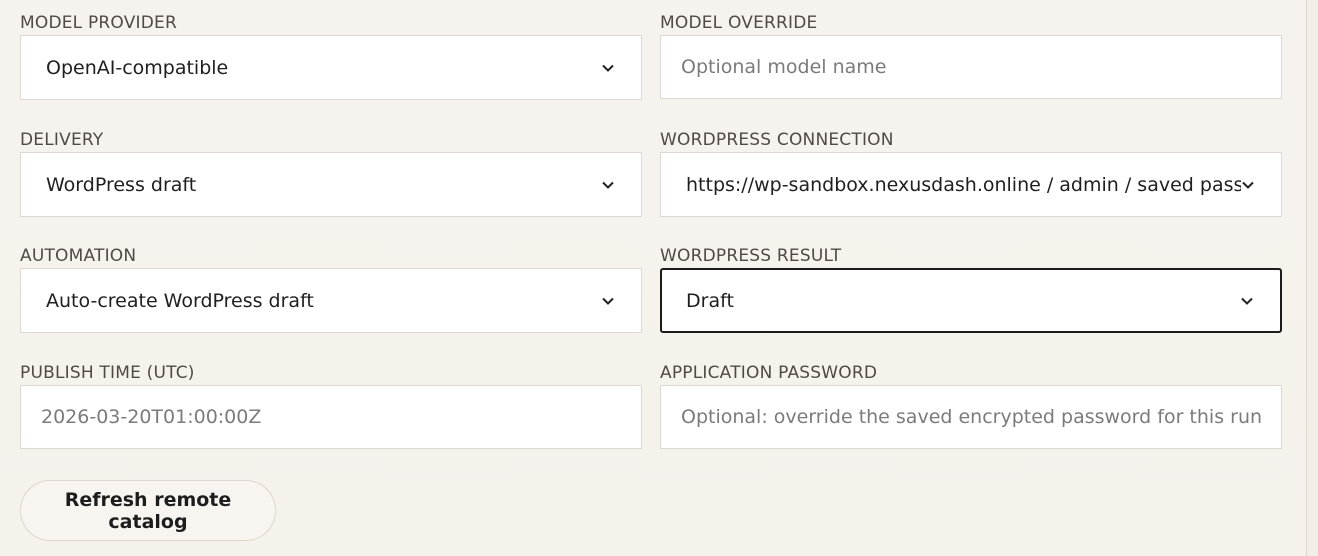  Describe the element at coordinates (62, 140) in the screenshot. I see `delivery-label: DELIVERY` at that location.